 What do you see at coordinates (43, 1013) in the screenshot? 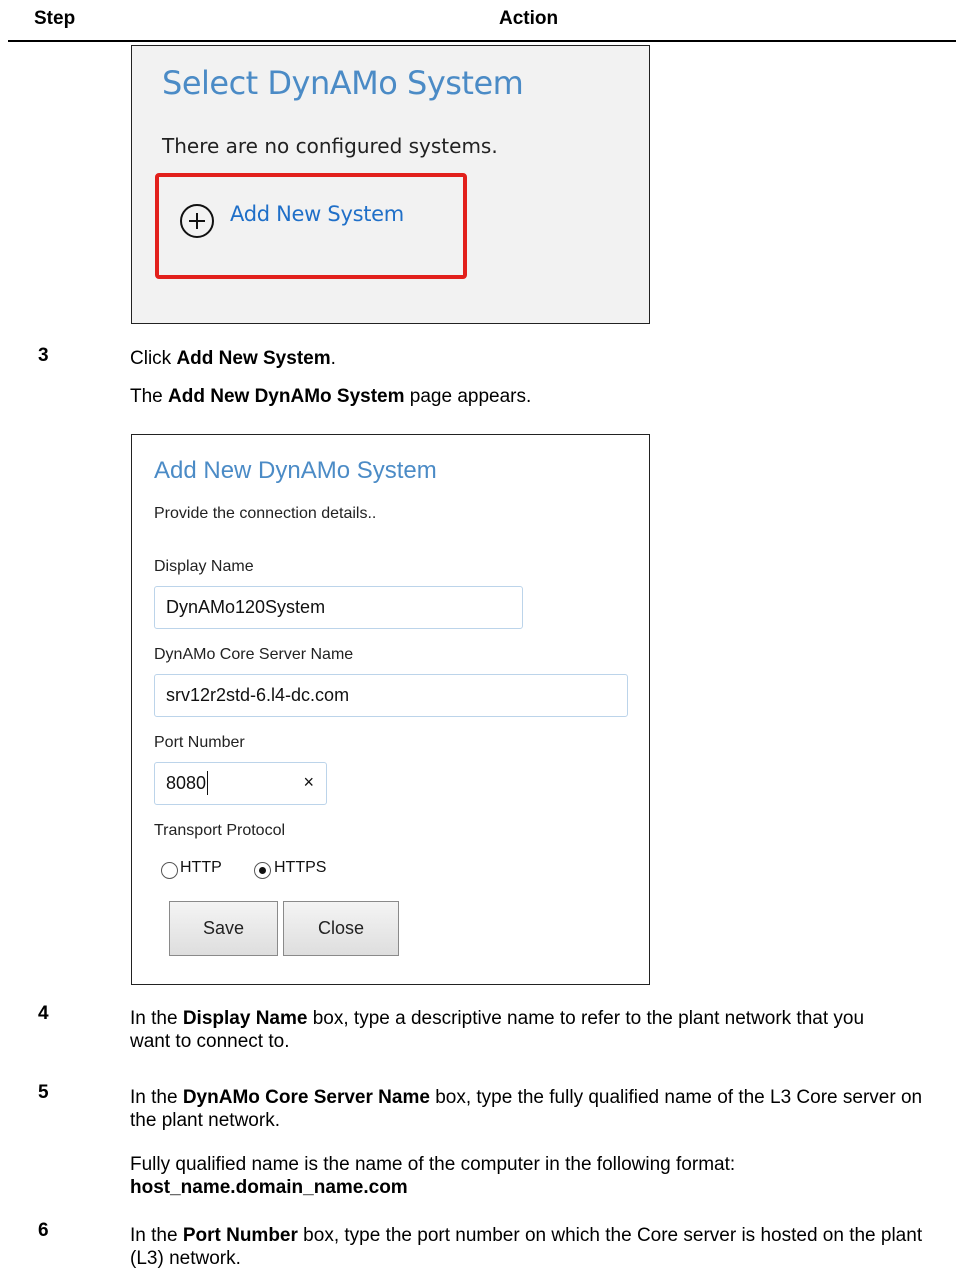
I see `step-number: 4` at bounding box center [43, 1013].